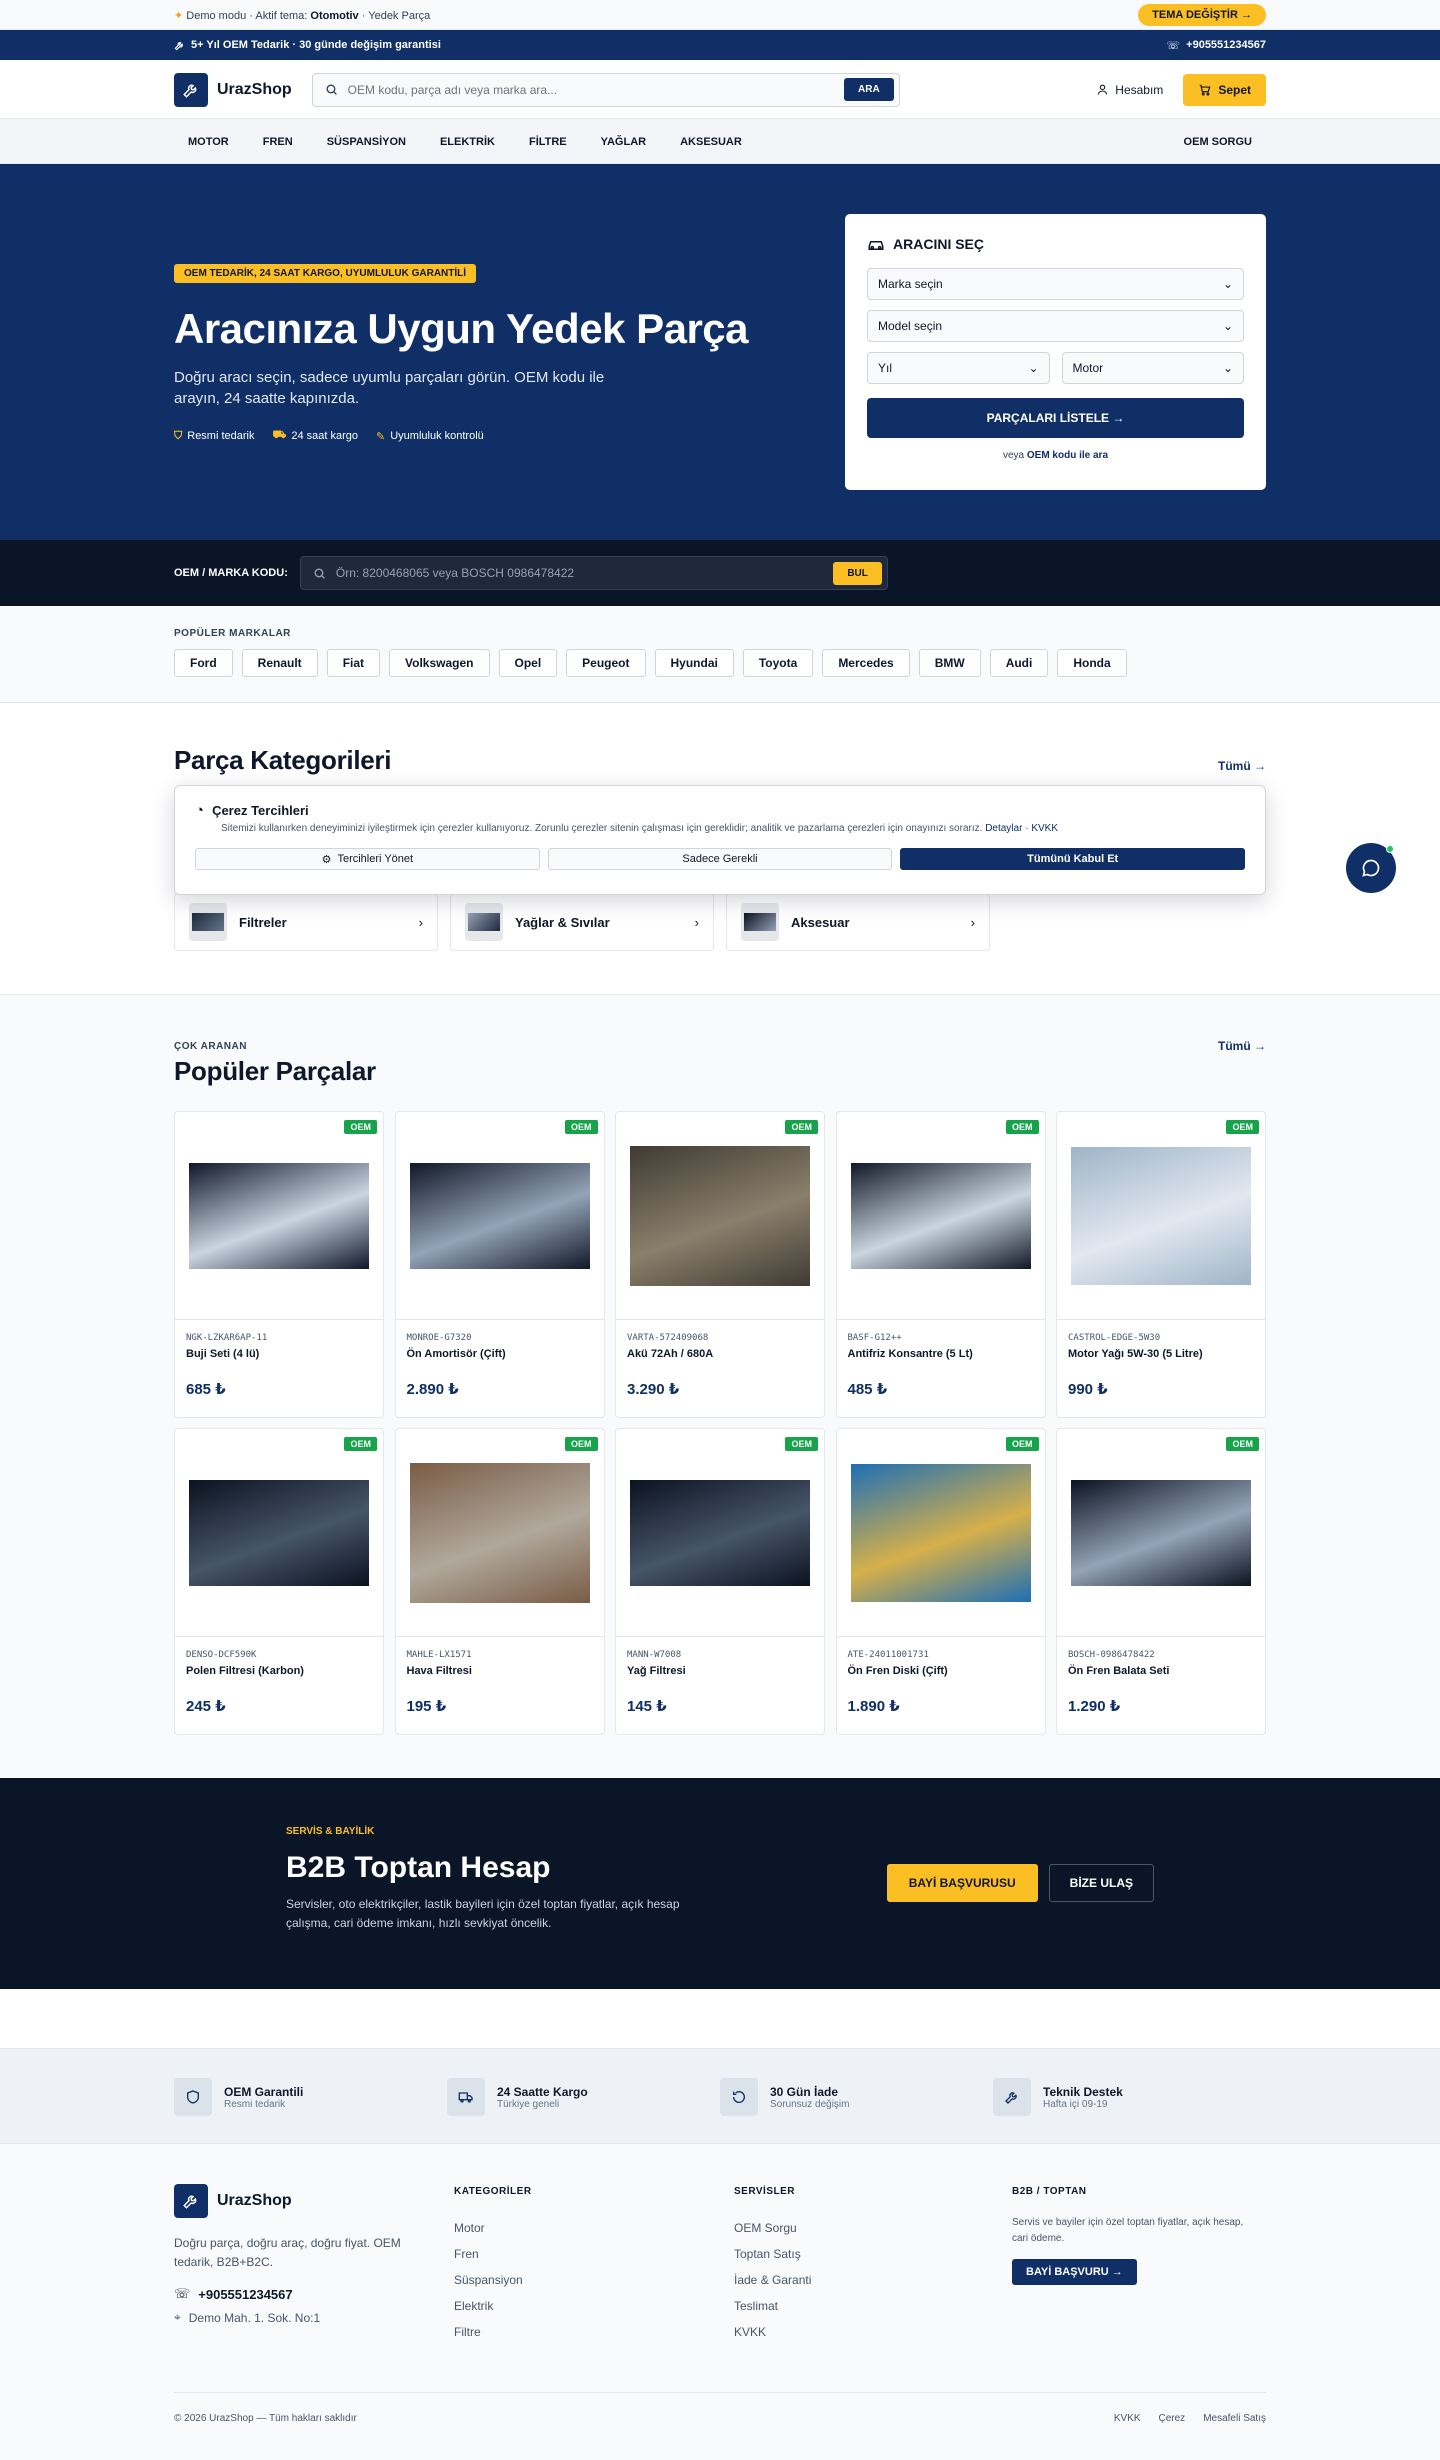 The width and height of the screenshot is (1440, 2460). Describe the element at coordinates (493, 2332) in the screenshot. I see `footer-link: Filtre` at that location.